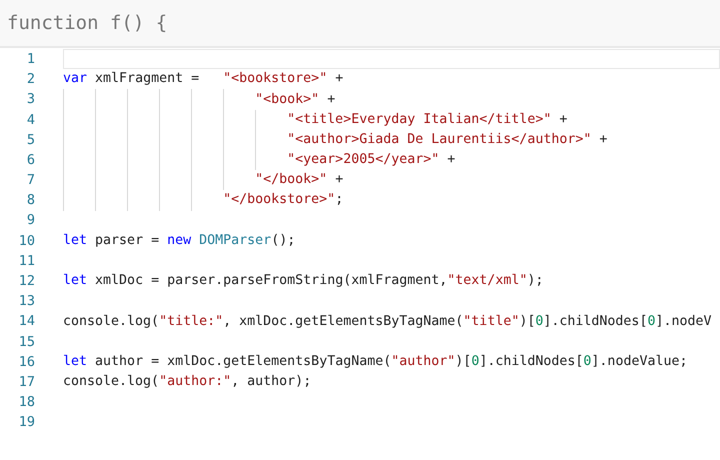 The width and height of the screenshot is (720, 460). Describe the element at coordinates (30, 200) in the screenshot. I see `line-number: 8` at that location.